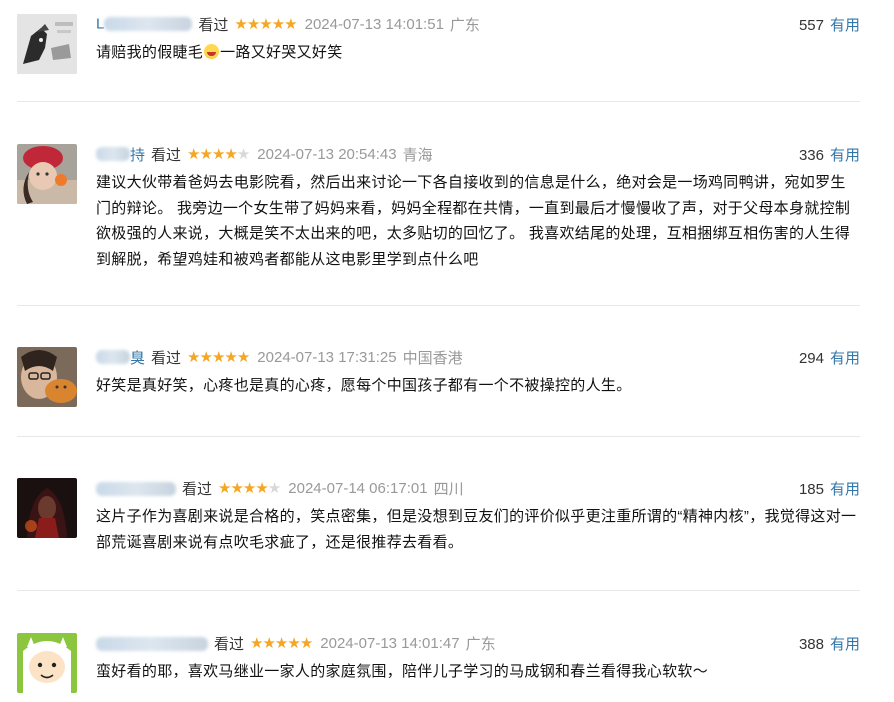 This screenshot has width=894, height=702. I want to click on comment-meta: L 看过 ★★★★★ 2024-07-13 14:01:51 广东 557 有用, so click(478, 24).